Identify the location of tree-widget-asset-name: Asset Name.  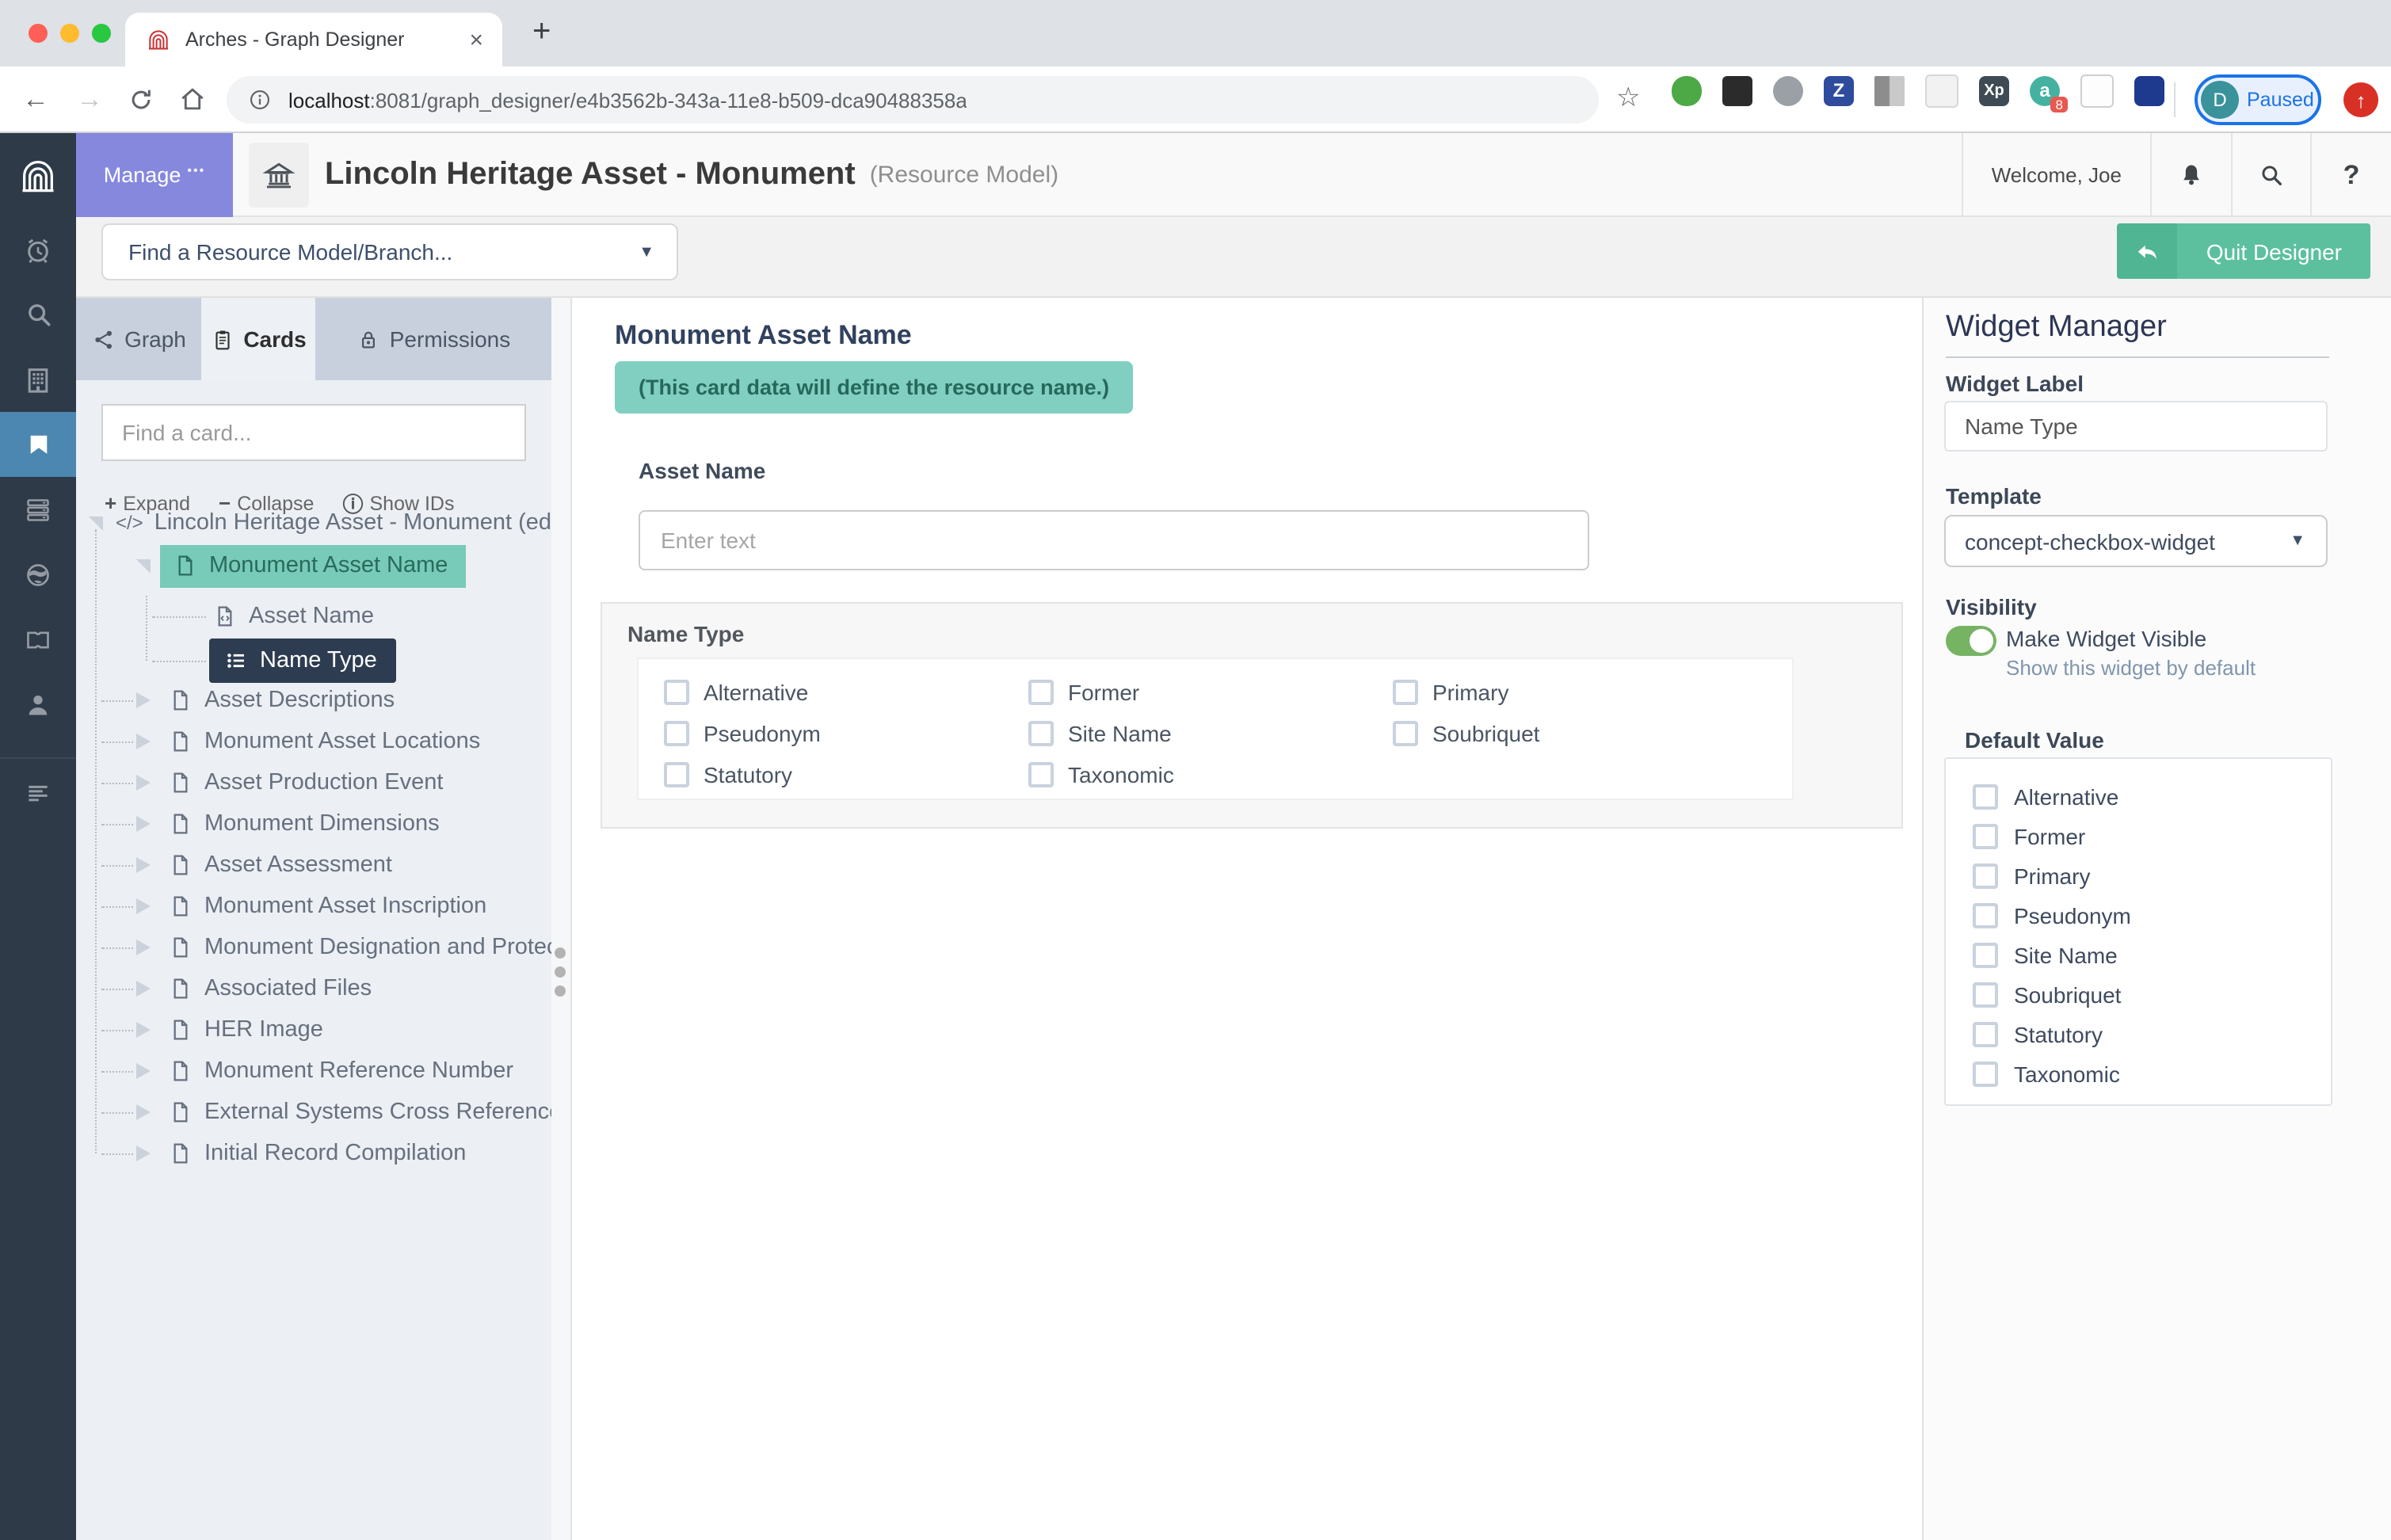
(225, 616).